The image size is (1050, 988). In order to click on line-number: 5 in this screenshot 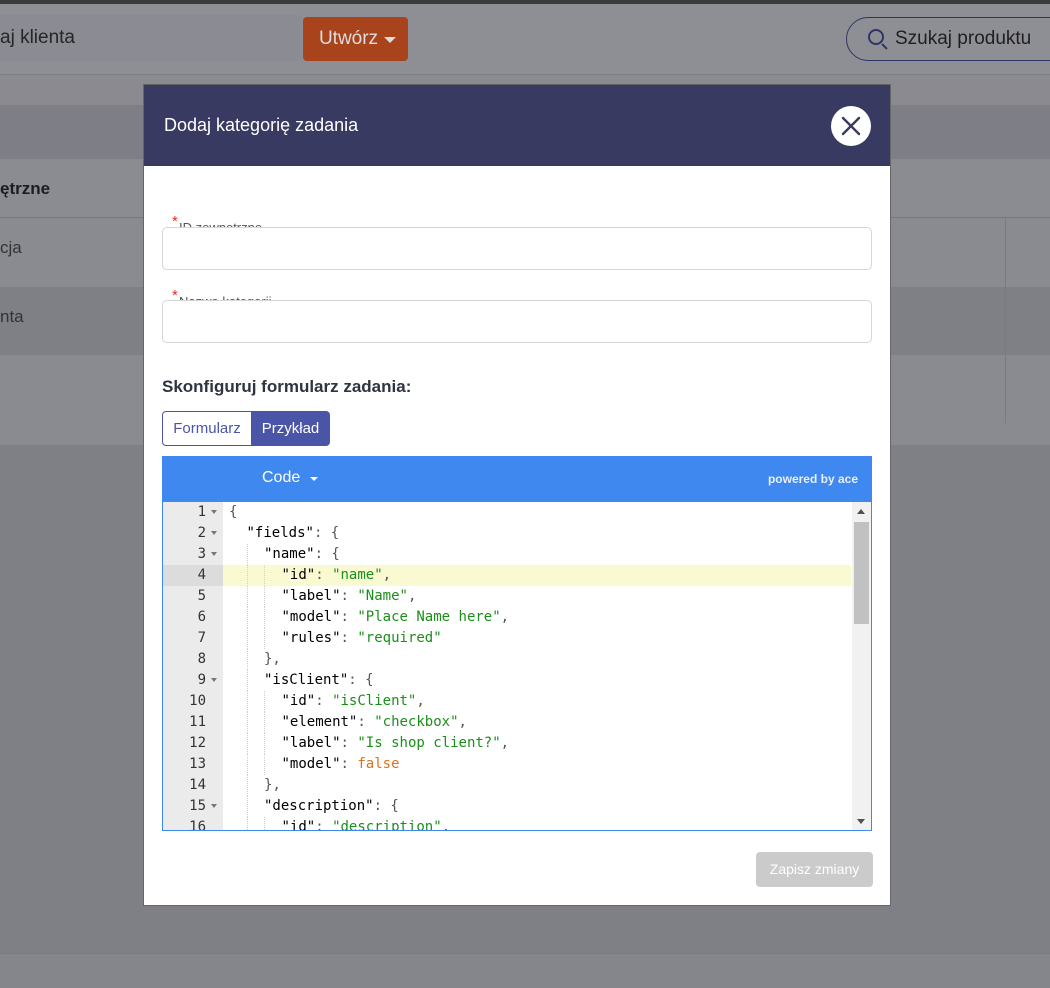, I will do `click(201, 596)`.